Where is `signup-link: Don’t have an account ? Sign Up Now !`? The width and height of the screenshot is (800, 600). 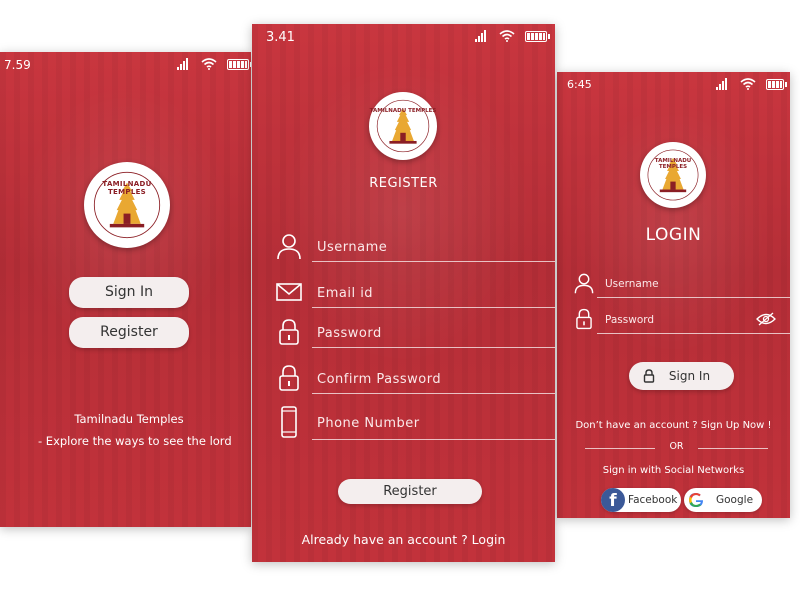 signup-link: Don’t have an account ? Sign Up Now ! is located at coordinates (673, 425).